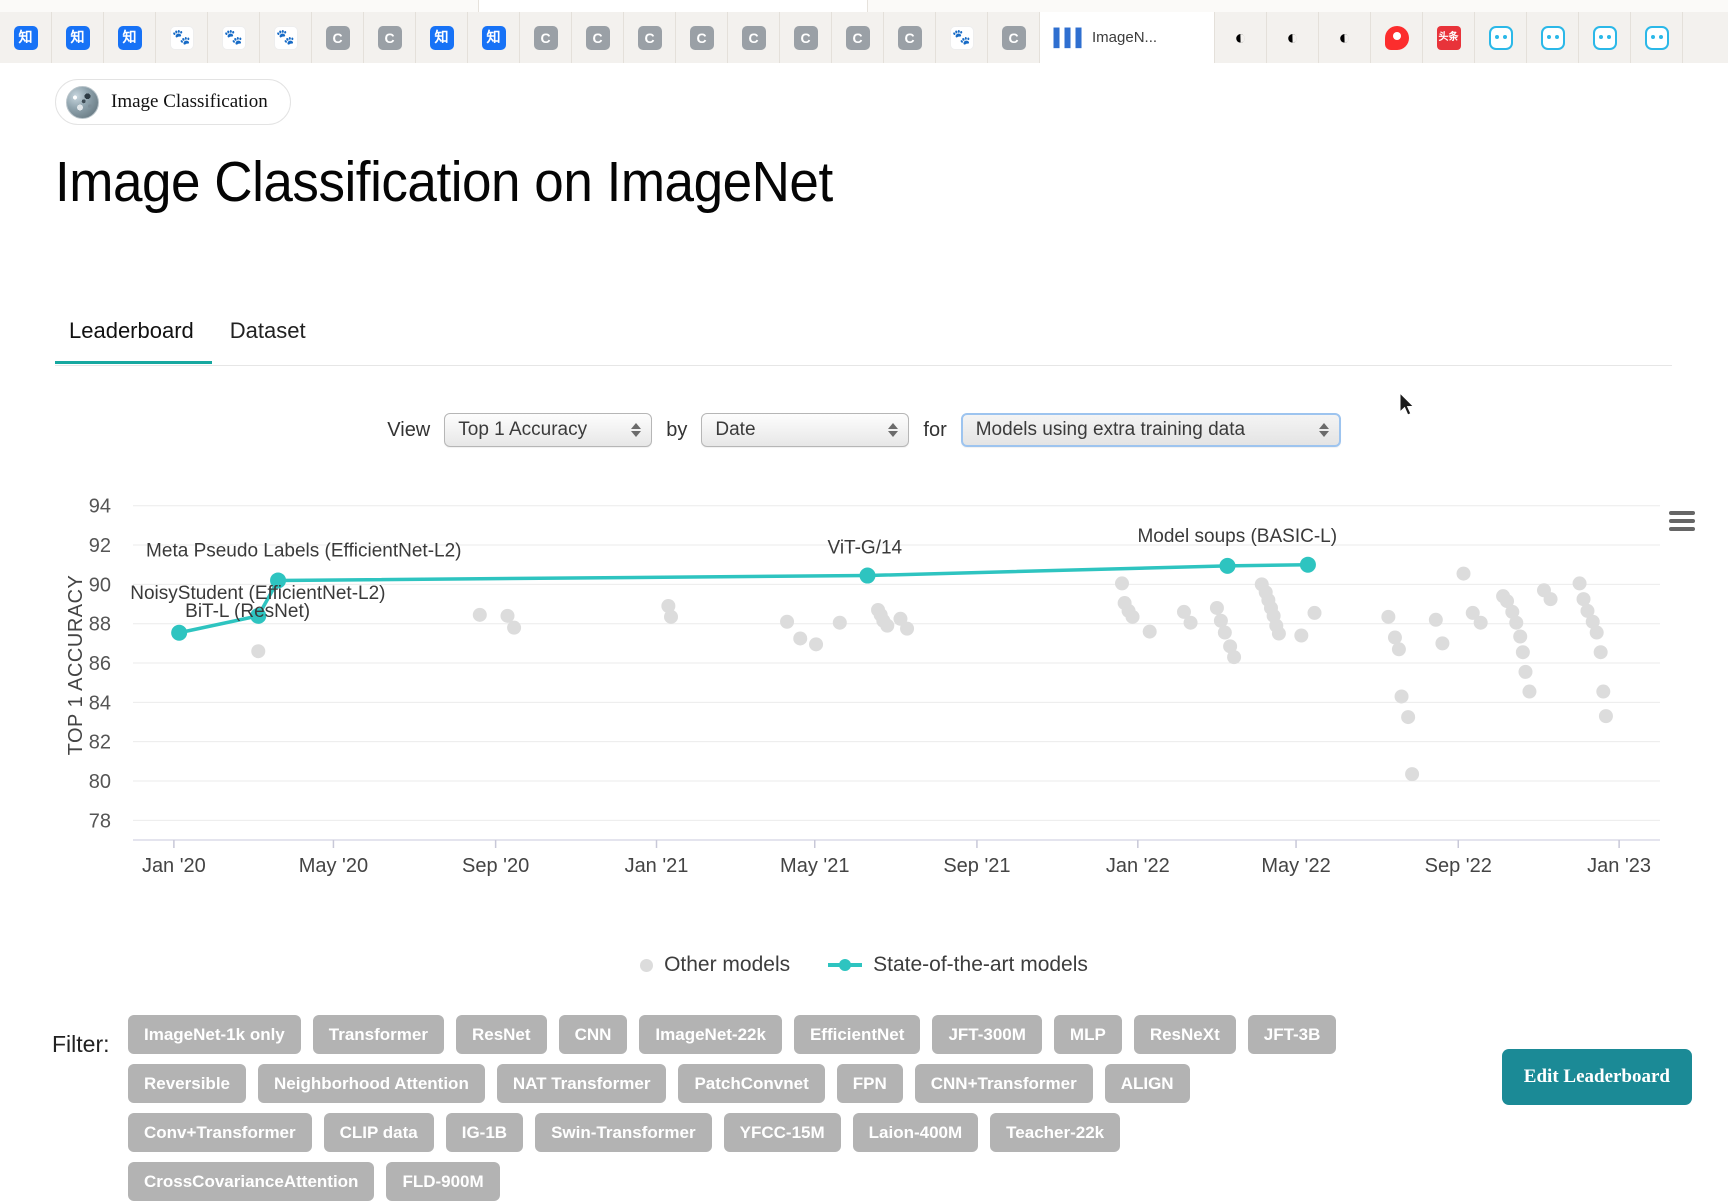  Describe the element at coordinates (751, 1083) in the screenshot. I see `filter-chip: PatchConvnet` at that location.